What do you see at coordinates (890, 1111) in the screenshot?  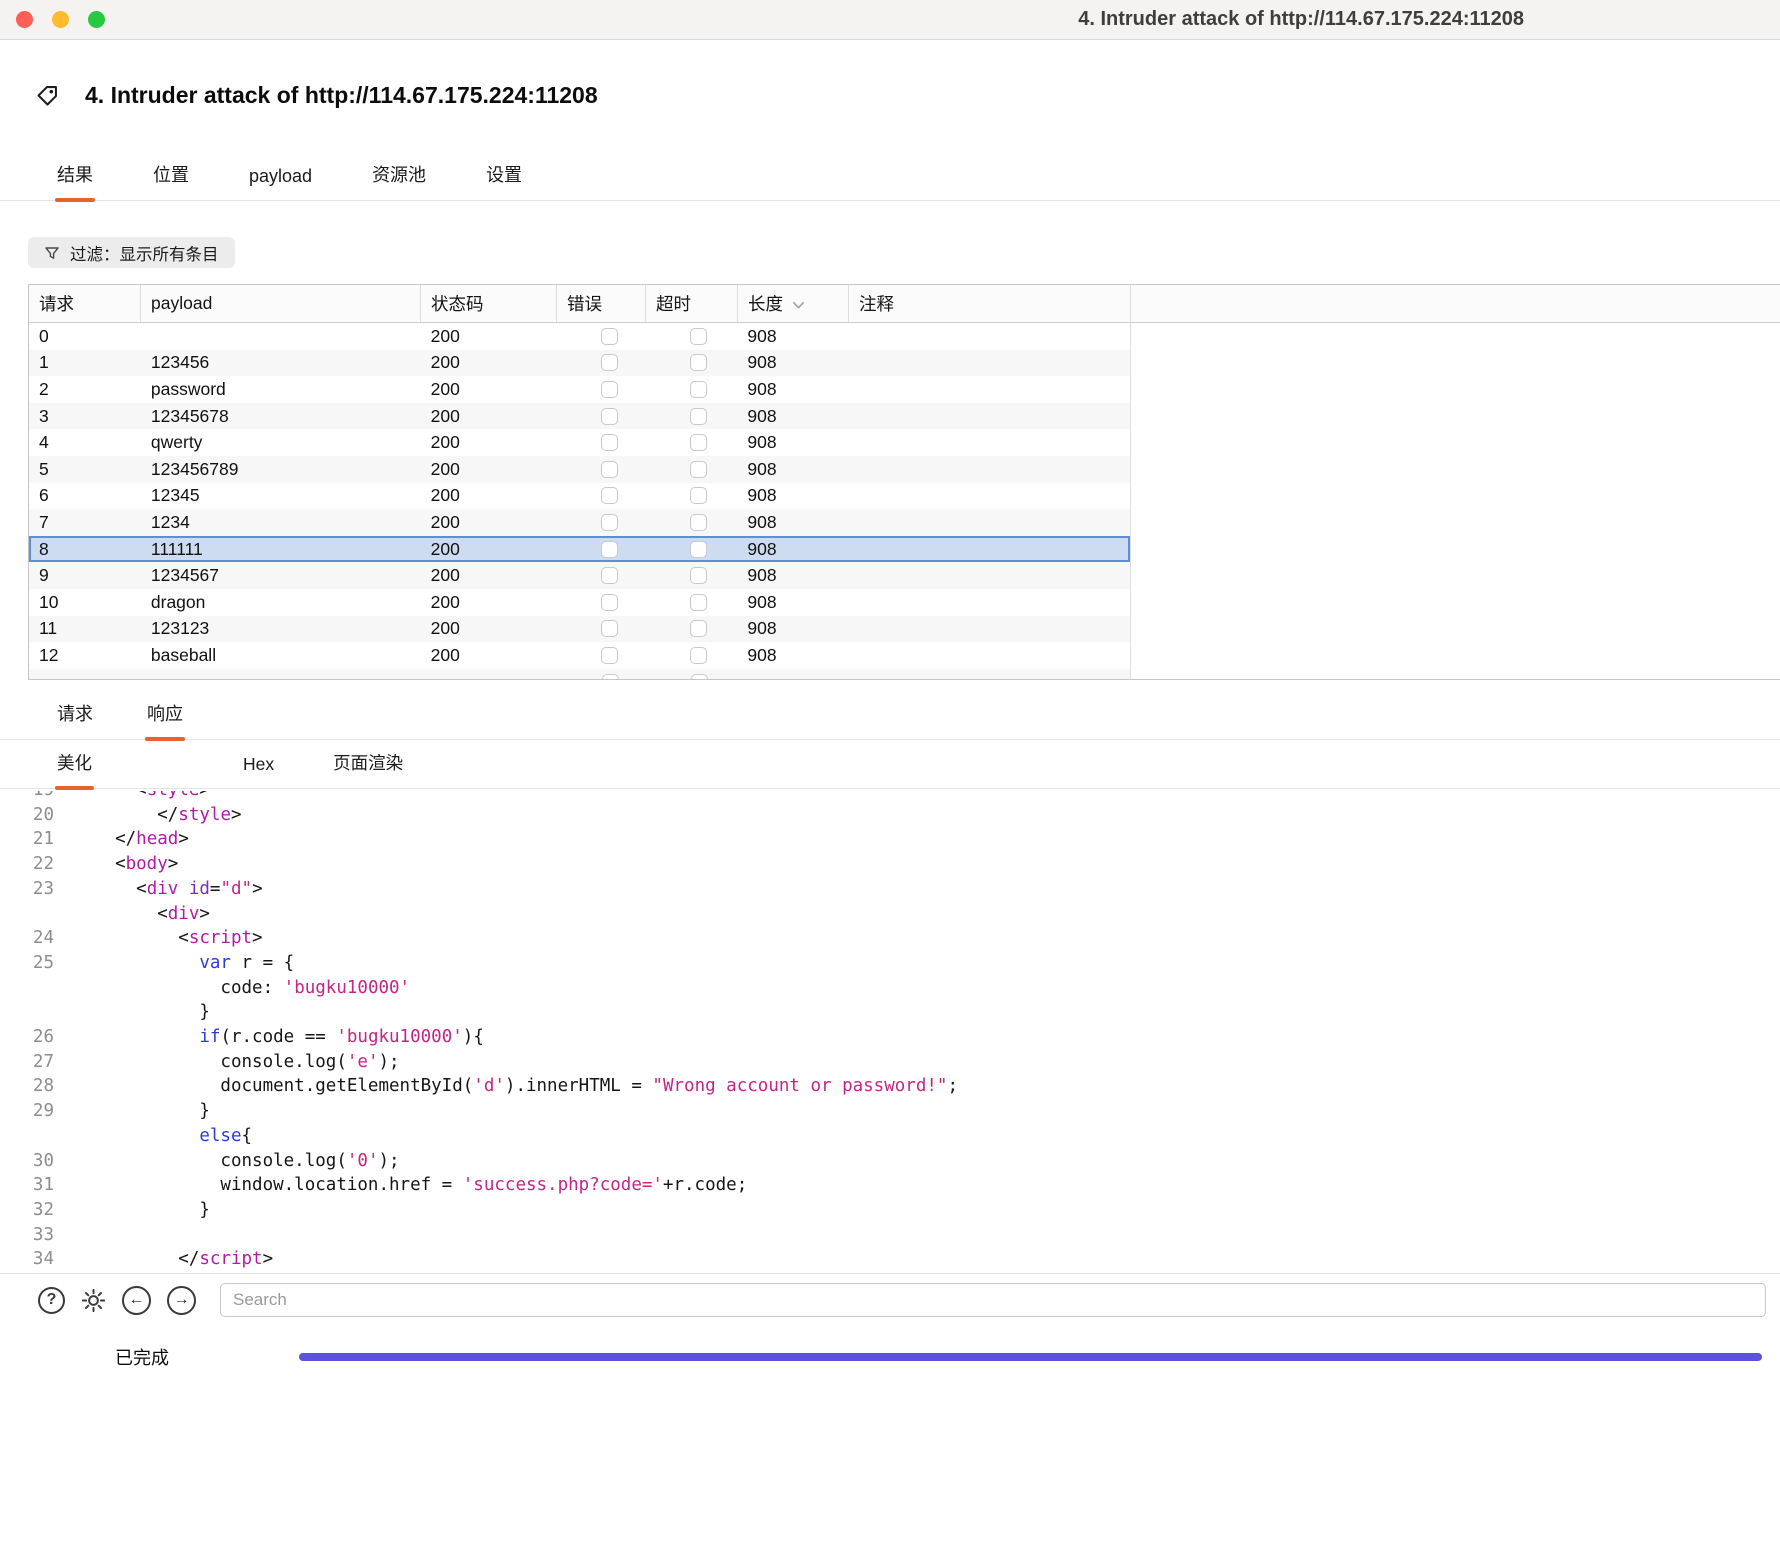 I see `code-line: 29 }` at bounding box center [890, 1111].